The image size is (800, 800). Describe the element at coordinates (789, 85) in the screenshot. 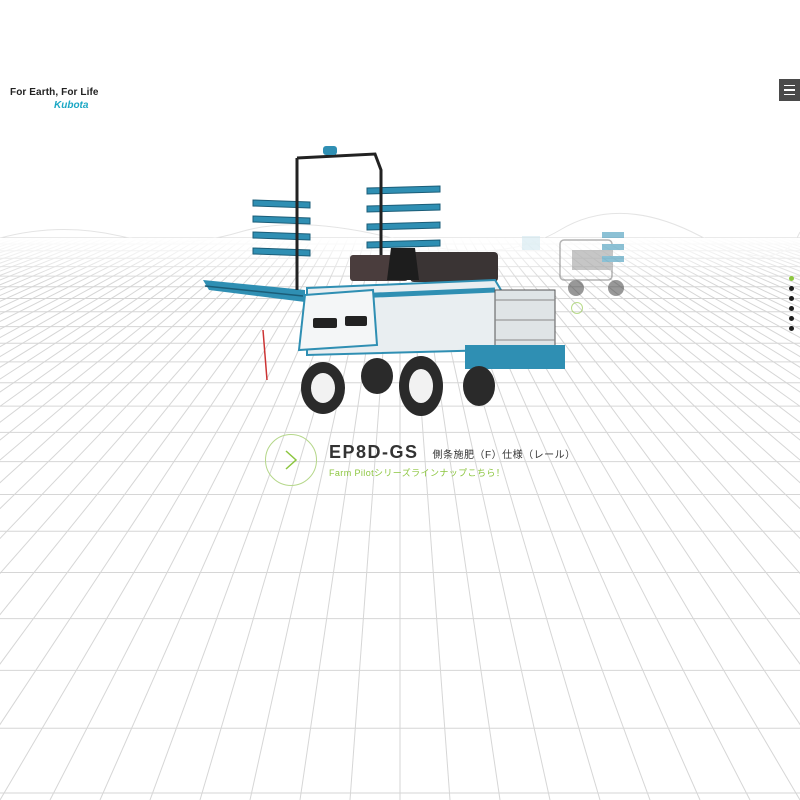

I see `hamburger-icon` at that location.